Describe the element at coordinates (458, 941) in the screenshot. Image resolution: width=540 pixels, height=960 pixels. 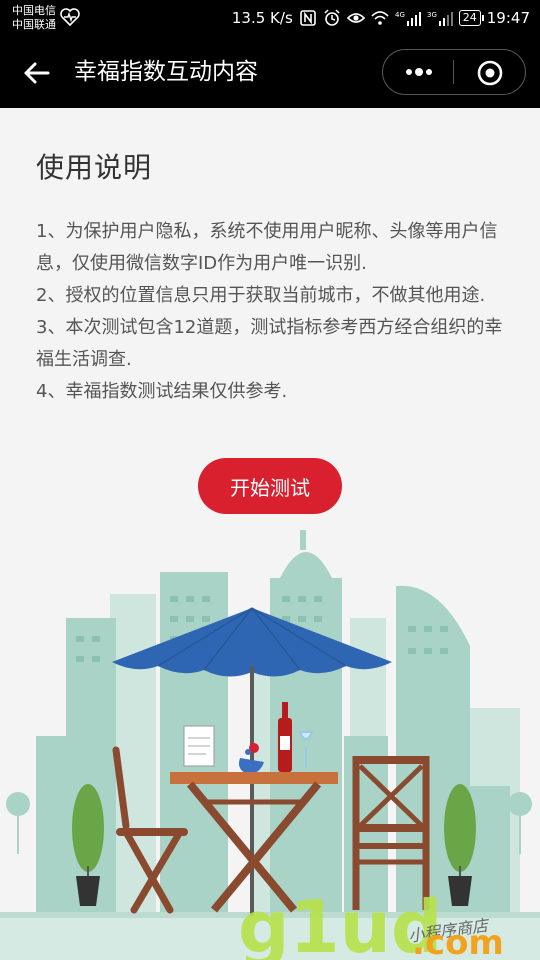
I see `watermark-domain: .com` at that location.